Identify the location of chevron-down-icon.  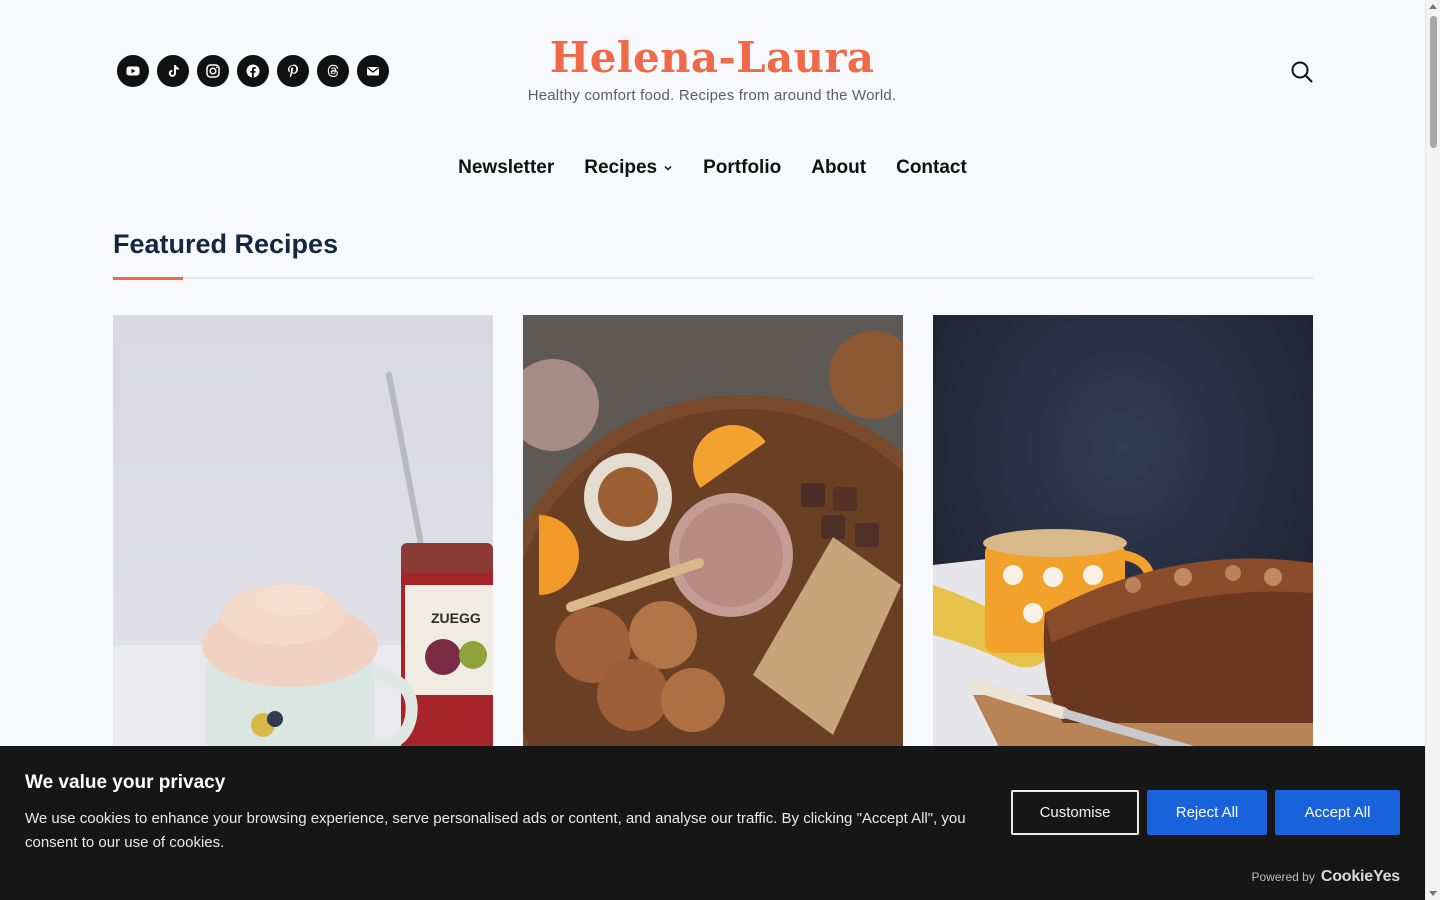
(668, 168).